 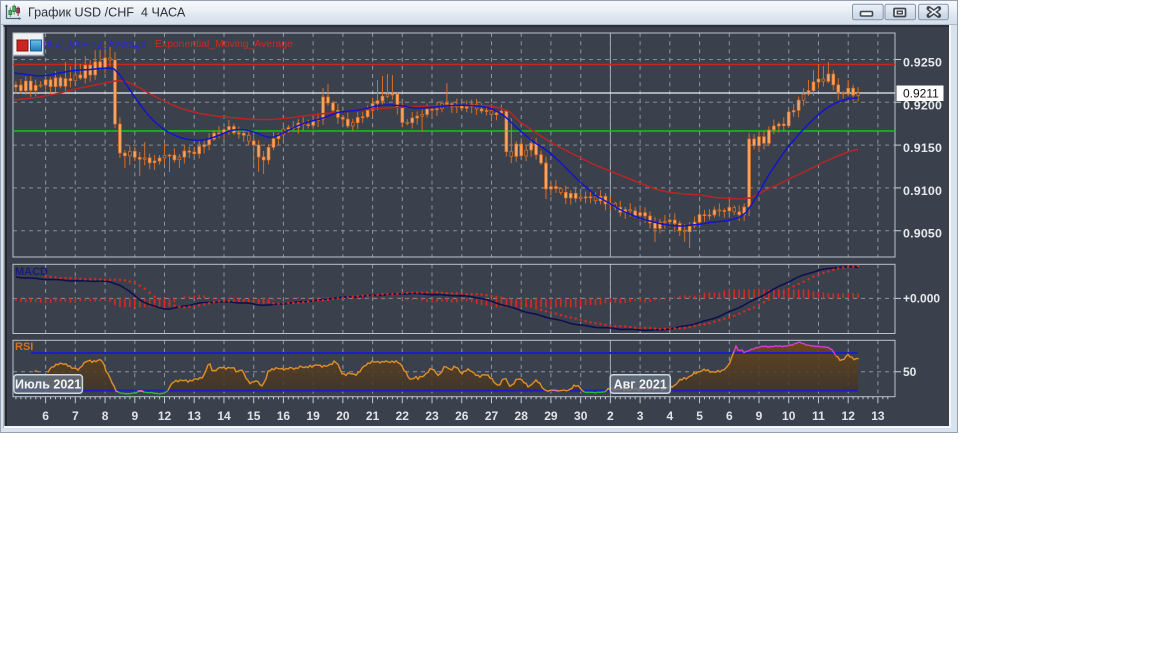 I want to click on svg-text: ential_Moving_Average, so click(x=92, y=44).